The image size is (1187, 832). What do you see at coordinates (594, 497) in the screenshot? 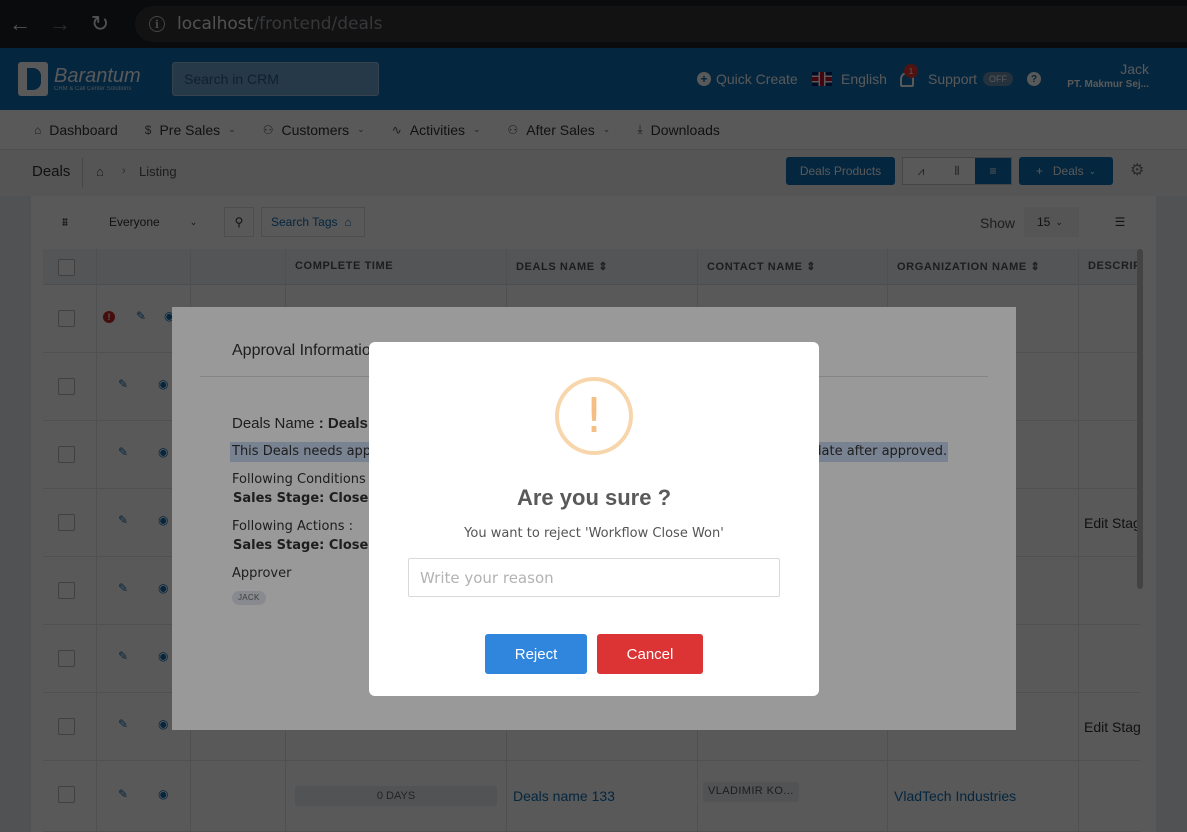
I see `dialog-title: Are you sure ?` at bounding box center [594, 497].